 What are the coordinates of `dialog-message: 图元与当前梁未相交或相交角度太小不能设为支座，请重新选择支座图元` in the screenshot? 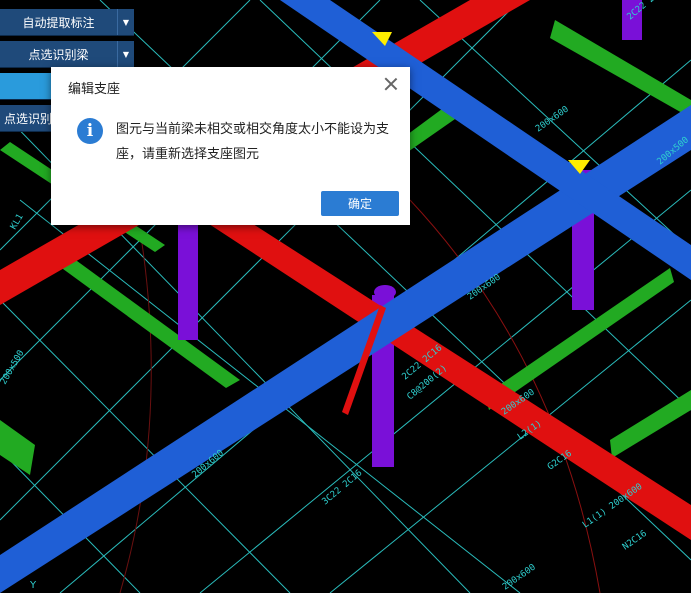 It's located at (253, 142).